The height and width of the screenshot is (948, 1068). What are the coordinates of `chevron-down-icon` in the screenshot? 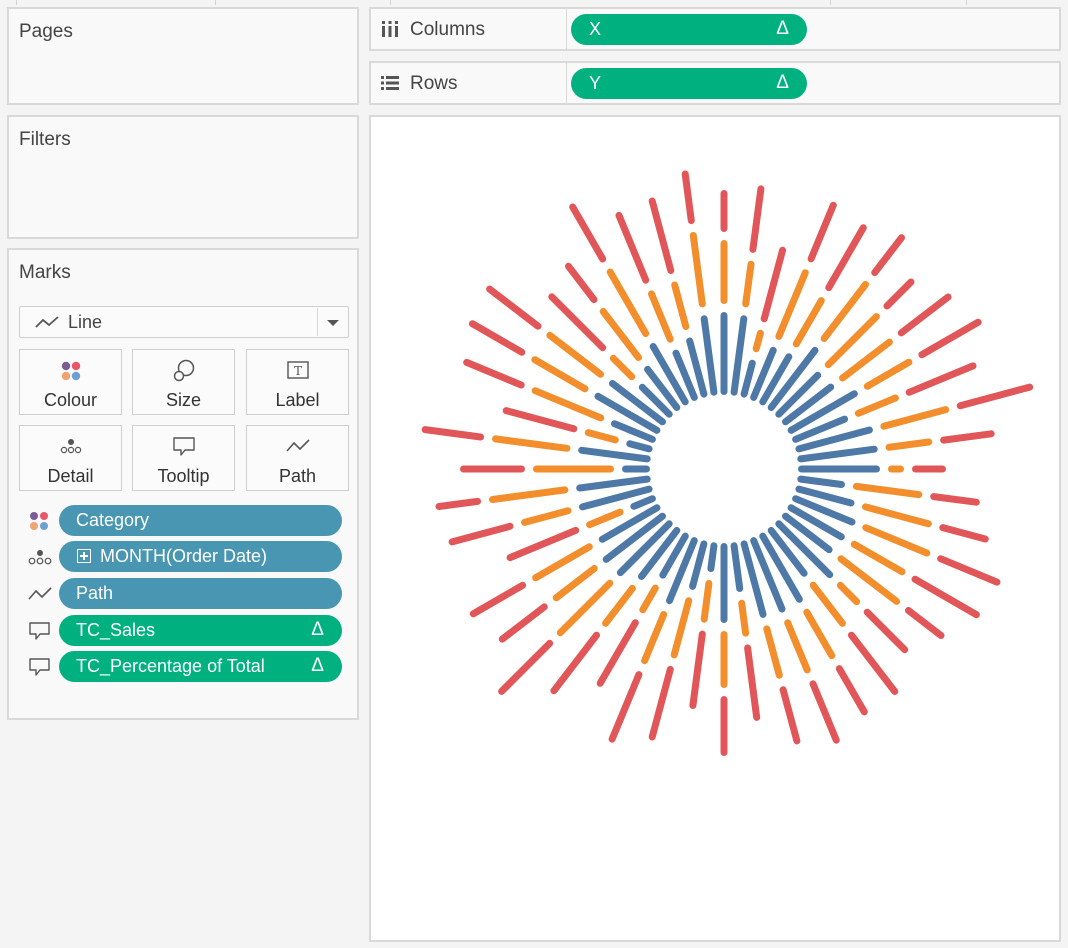 It's located at (333, 323).